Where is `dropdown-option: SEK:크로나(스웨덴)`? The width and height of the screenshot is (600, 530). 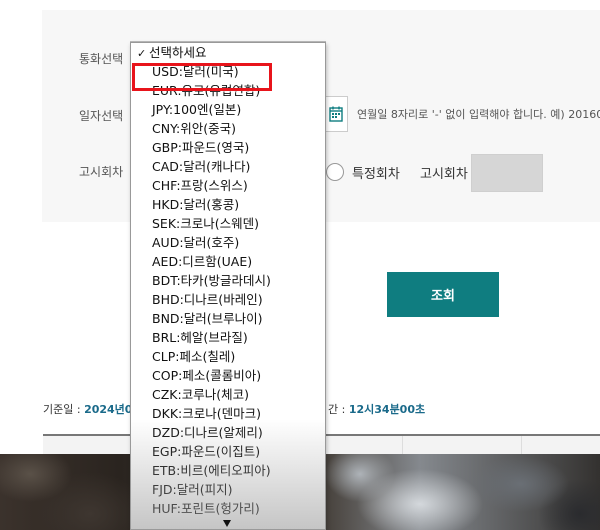 dropdown-option: SEK:크로나(스웨덴) is located at coordinates (228, 223).